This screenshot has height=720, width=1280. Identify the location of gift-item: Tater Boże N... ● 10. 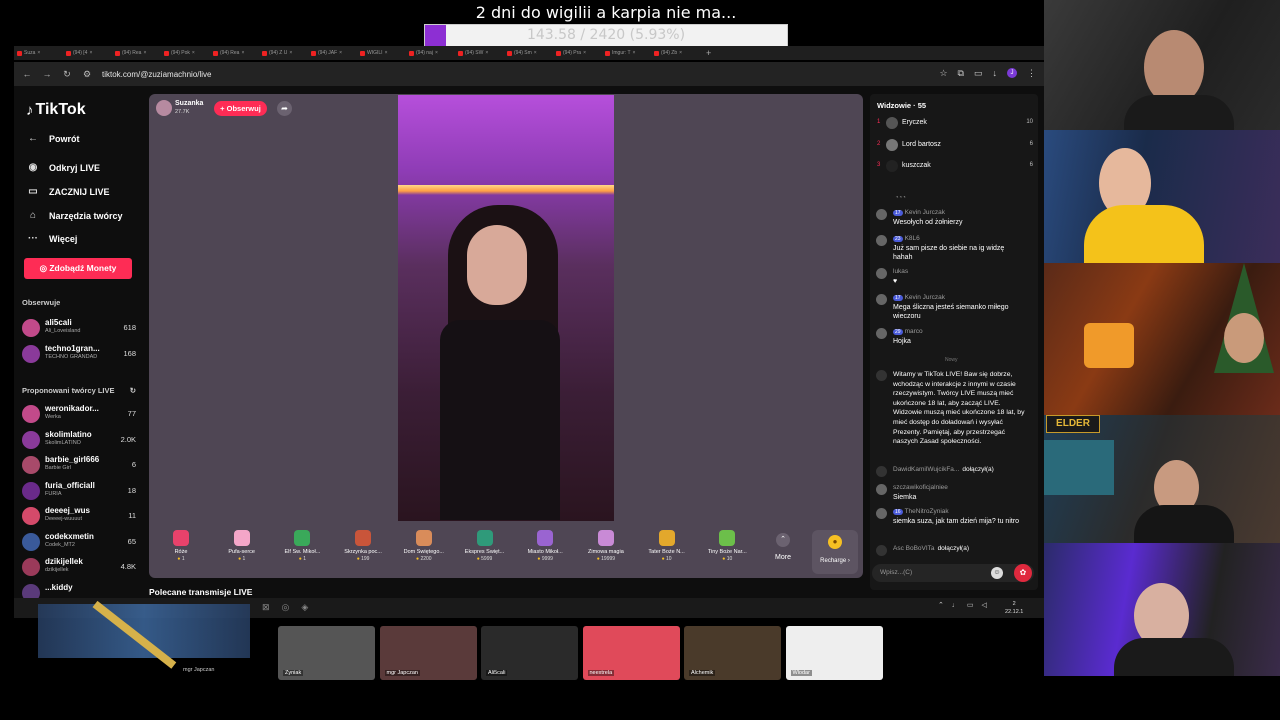
(667, 546).